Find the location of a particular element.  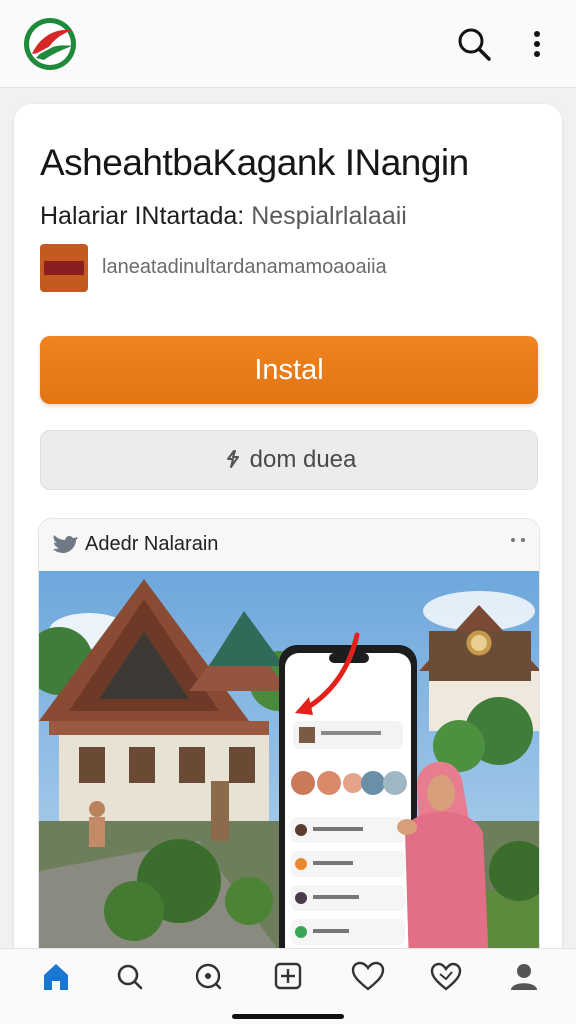

subtitle-value: Nespialrlalaaii is located at coordinates (329, 216).